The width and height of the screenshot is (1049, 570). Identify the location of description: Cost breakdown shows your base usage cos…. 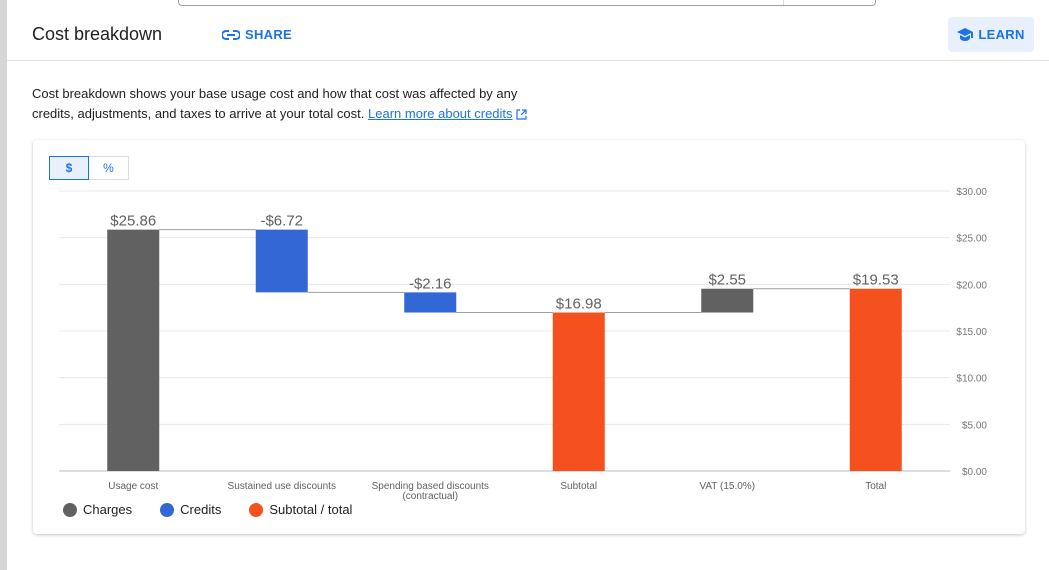
(292, 104).